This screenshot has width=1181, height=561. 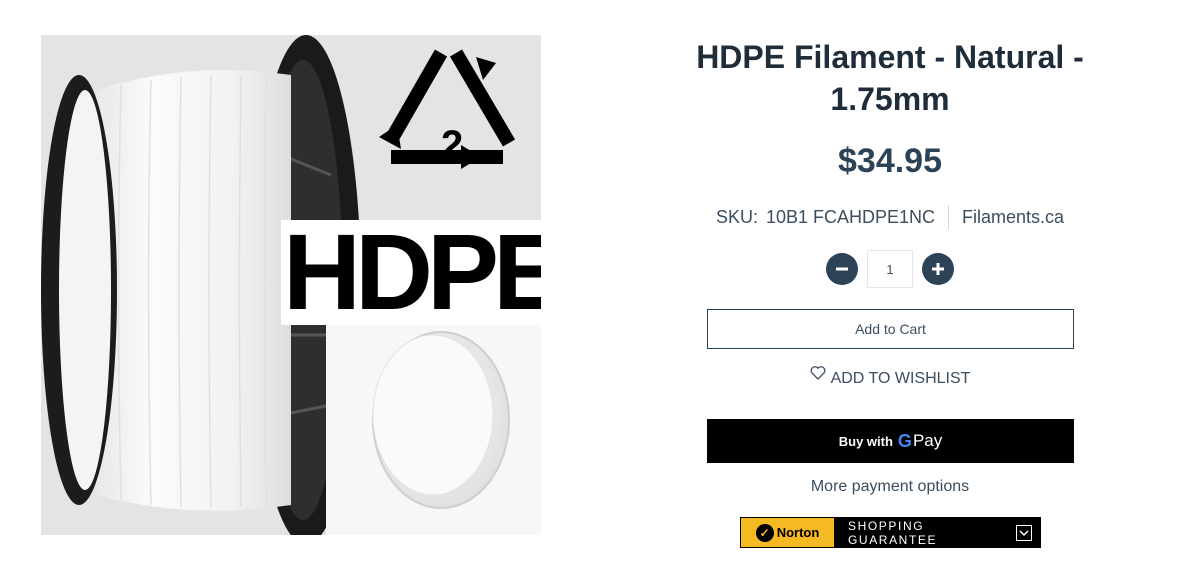 What do you see at coordinates (890, 161) in the screenshot?
I see `product-price: $34.95` at bounding box center [890, 161].